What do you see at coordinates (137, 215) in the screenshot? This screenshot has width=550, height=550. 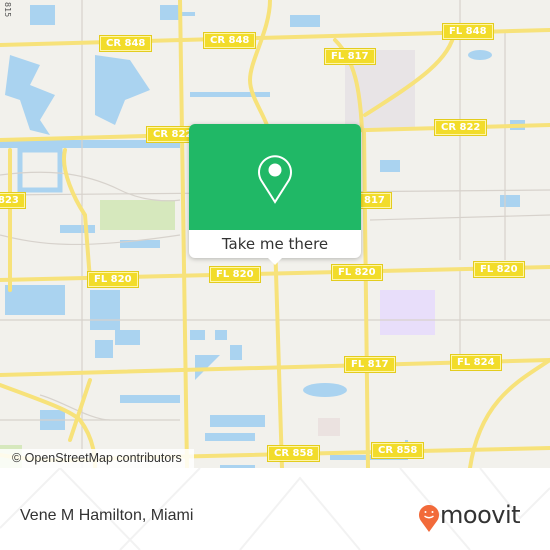 I see `park-area` at bounding box center [137, 215].